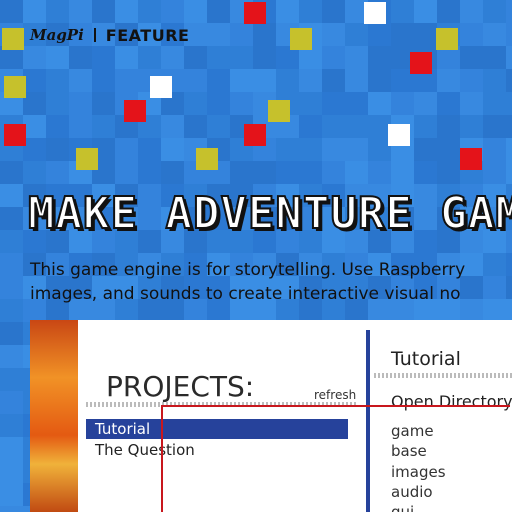 The width and height of the screenshot is (512, 512). I want to click on project-detail-title: Tutorial, so click(426, 359).